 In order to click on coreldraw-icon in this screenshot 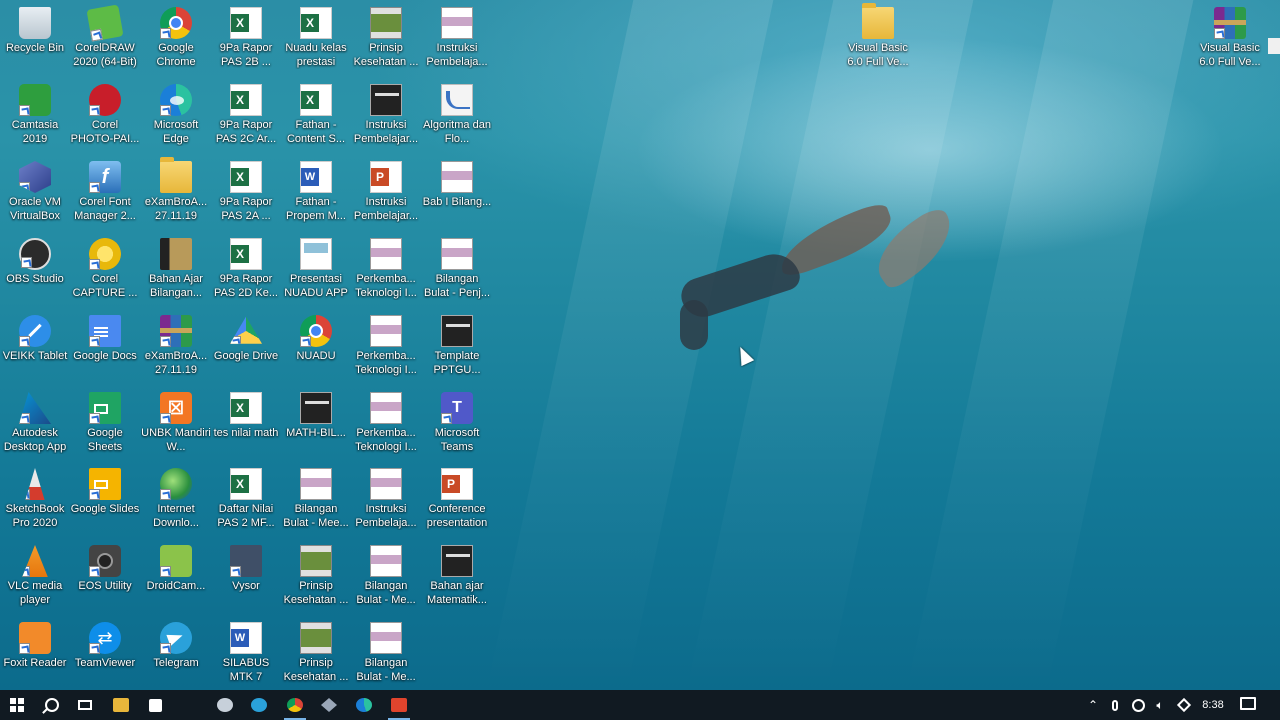, I will do `click(105, 23)`.